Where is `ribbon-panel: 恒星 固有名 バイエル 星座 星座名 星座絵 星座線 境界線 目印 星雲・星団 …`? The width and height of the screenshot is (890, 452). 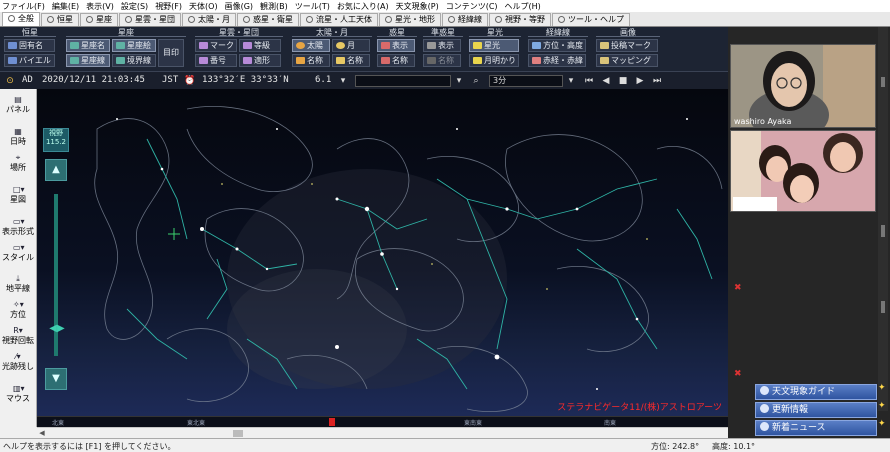
ribbon-panel: 恒星 固有名 バイエル 星座 星座名 星座絵 星座線 境界線 目印 星雲・星団 … is located at coordinates (364, 49).